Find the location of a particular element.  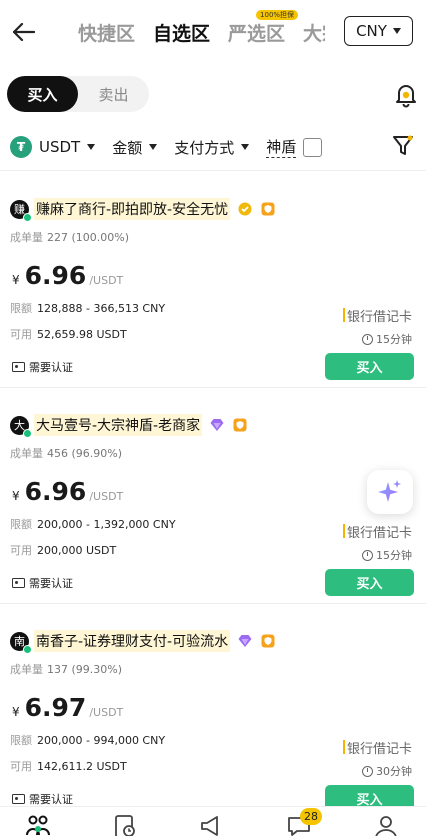

merchant-row: 大 大马壹号-大宗神盾-老商家 is located at coordinates (129, 425).